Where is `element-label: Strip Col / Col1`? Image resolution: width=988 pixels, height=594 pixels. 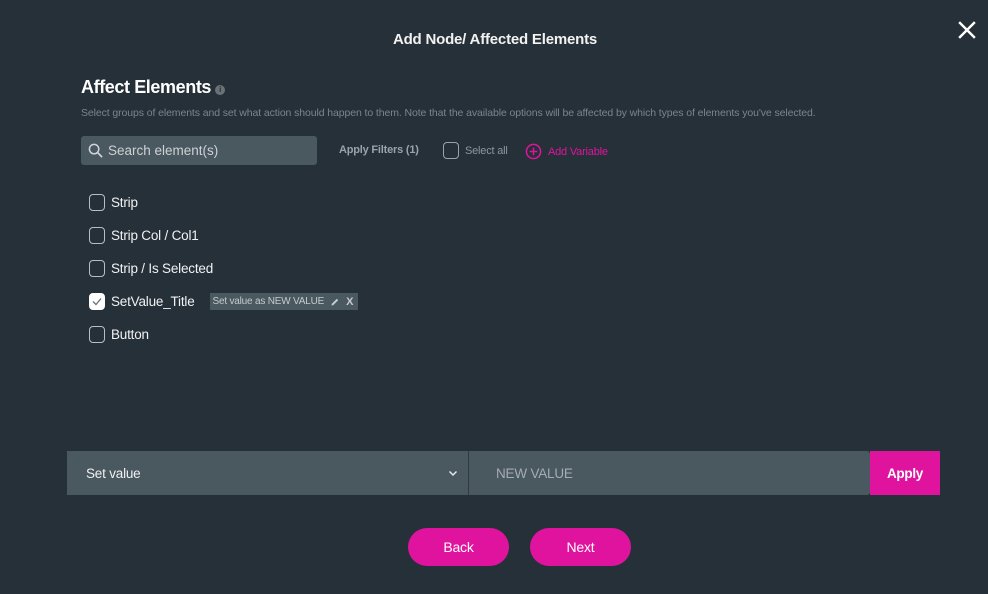 element-label: Strip Col / Col1 is located at coordinates (155, 235).